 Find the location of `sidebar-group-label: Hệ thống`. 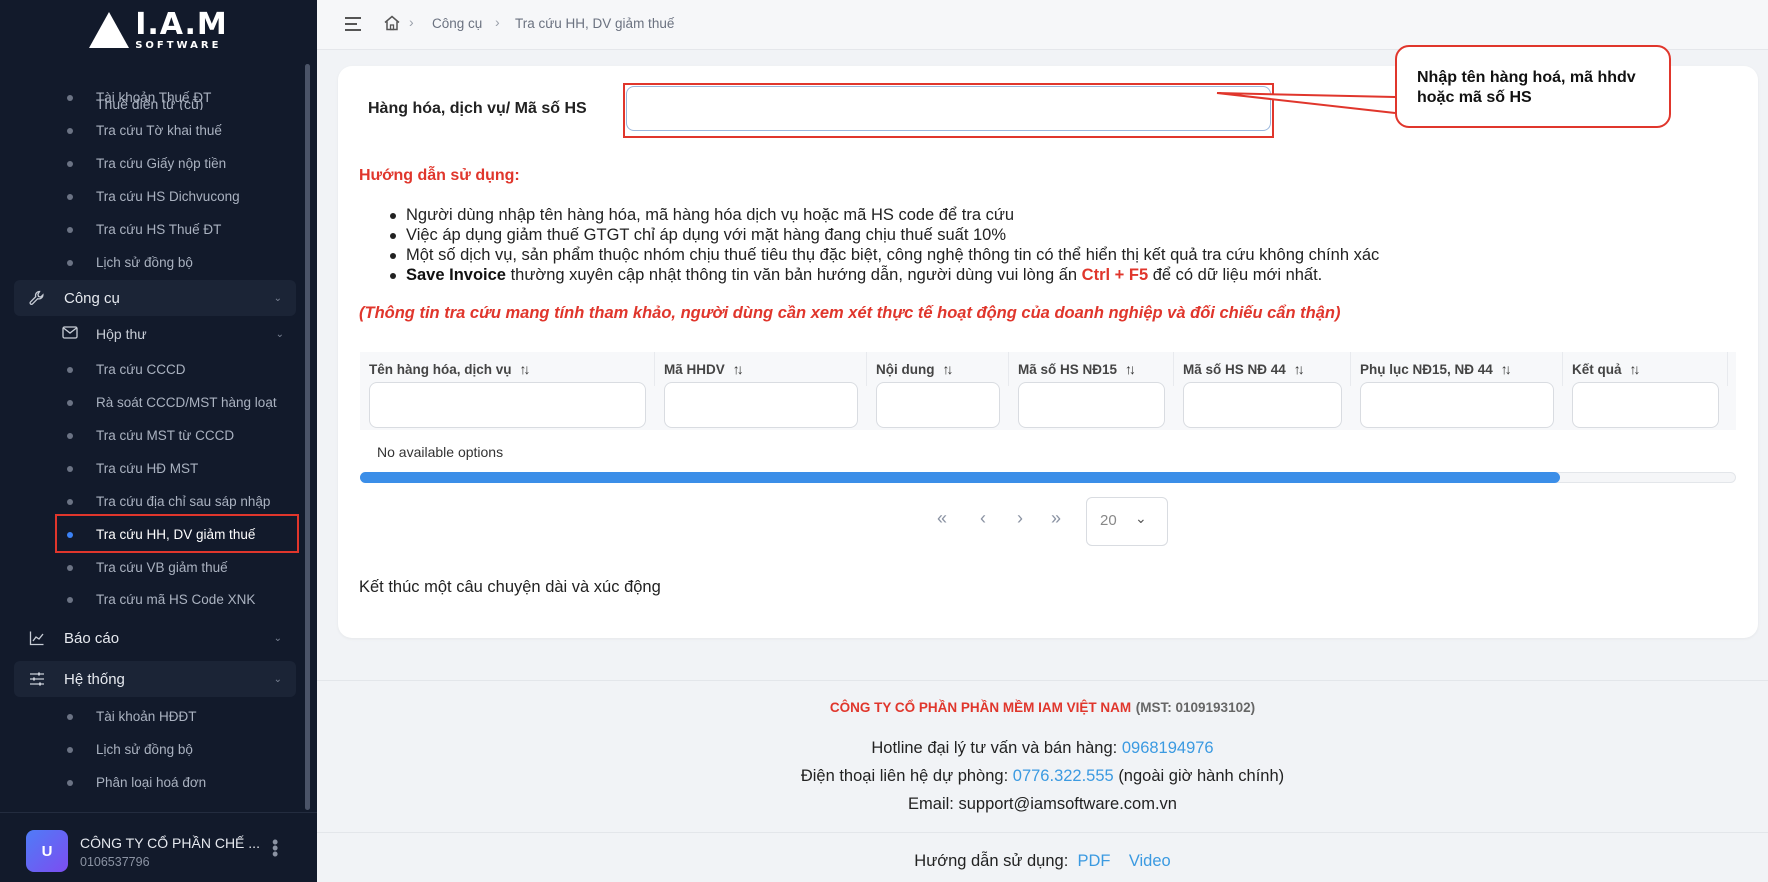

sidebar-group-label: Hệ thống is located at coordinates (94, 679).